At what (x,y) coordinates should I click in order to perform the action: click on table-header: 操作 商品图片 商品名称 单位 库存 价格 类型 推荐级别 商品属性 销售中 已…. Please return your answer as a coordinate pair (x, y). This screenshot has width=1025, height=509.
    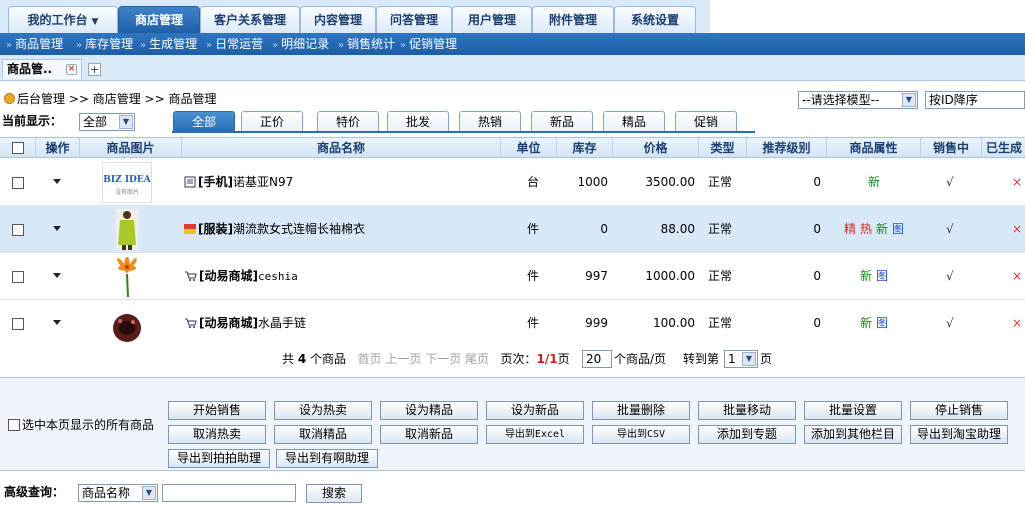
    Looking at the image, I should click on (512, 147).